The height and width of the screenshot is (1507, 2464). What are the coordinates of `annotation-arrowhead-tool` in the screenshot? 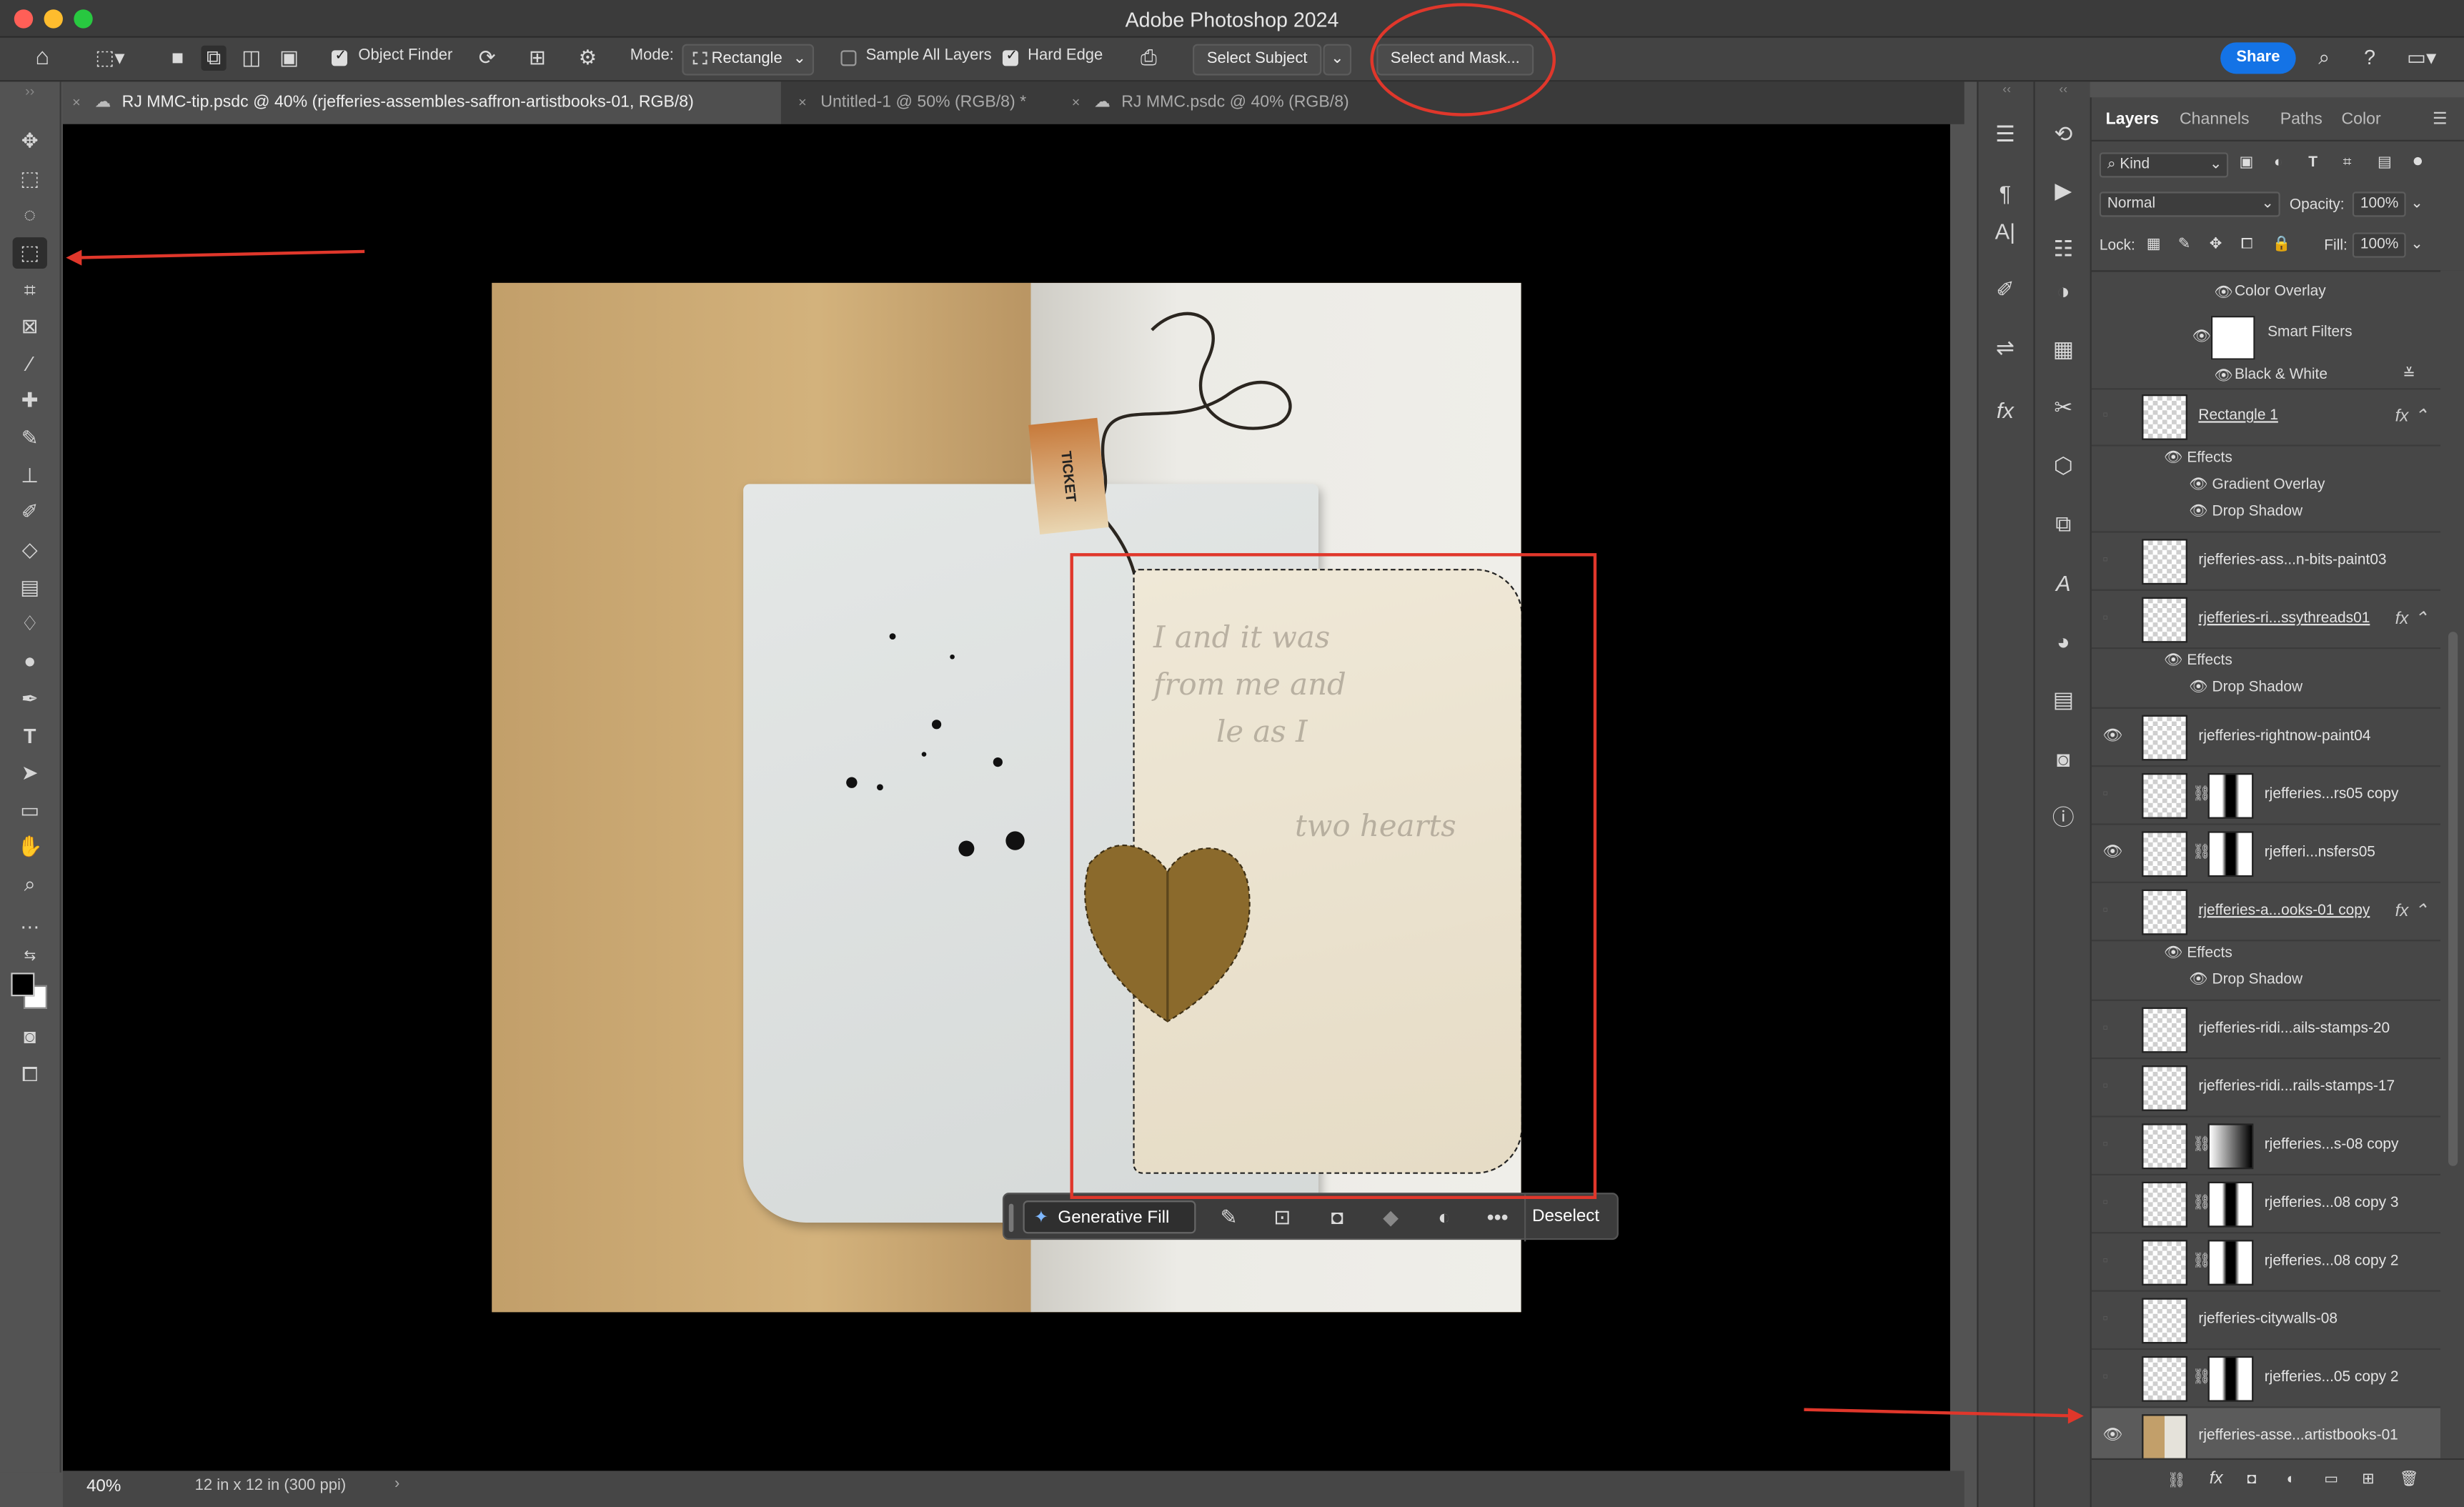 It's located at (74, 257).